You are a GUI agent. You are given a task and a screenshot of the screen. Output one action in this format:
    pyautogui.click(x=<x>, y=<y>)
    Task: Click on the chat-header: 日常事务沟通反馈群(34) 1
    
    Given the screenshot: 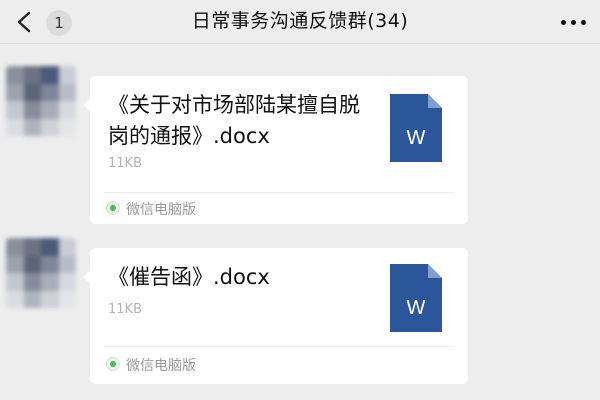 What is the action you would take?
    pyautogui.click(x=300, y=22)
    